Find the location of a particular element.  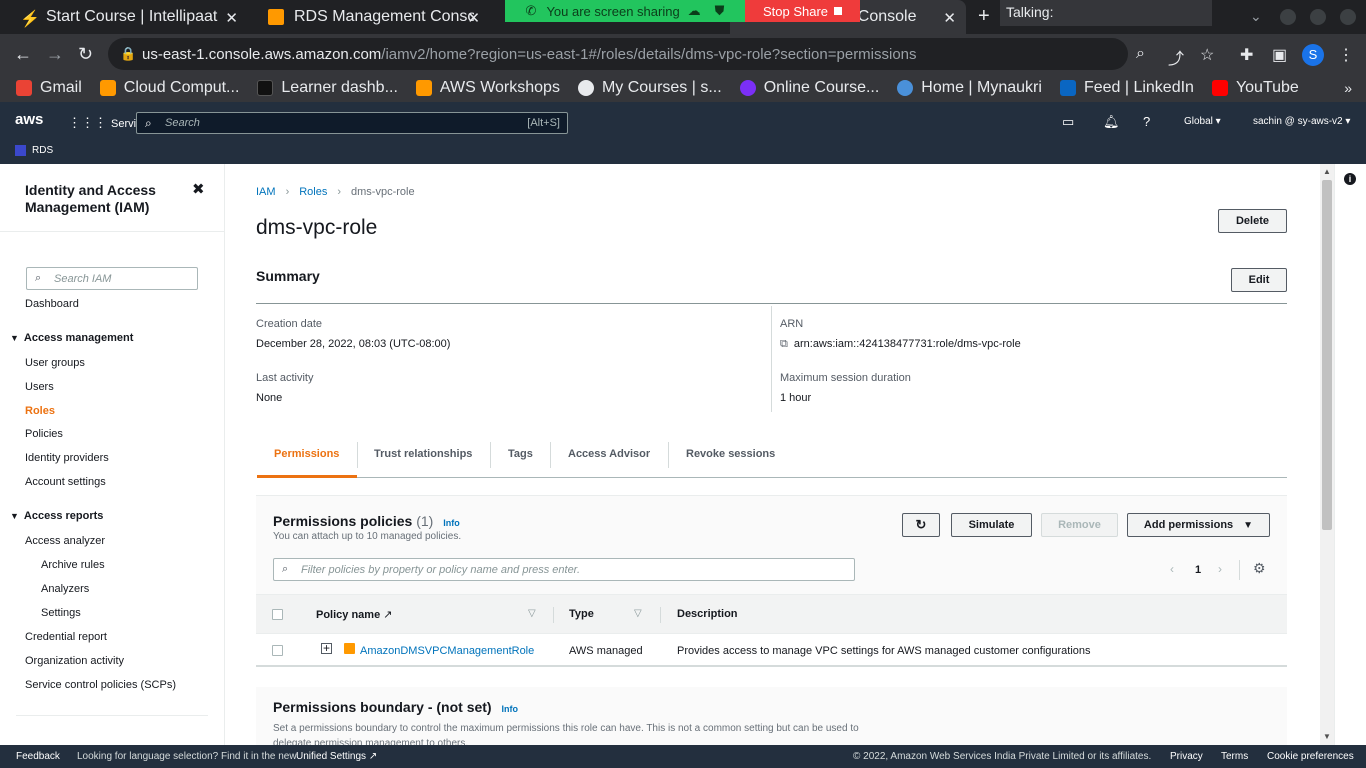

sidebar-item-dashboard: Dashboard is located at coordinates (52, 304).